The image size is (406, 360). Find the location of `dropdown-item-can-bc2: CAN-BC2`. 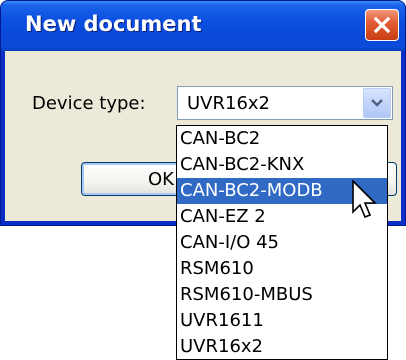

dropdown-item-can-bc2: CAN-BC2 is located at coordinates (282, 139).